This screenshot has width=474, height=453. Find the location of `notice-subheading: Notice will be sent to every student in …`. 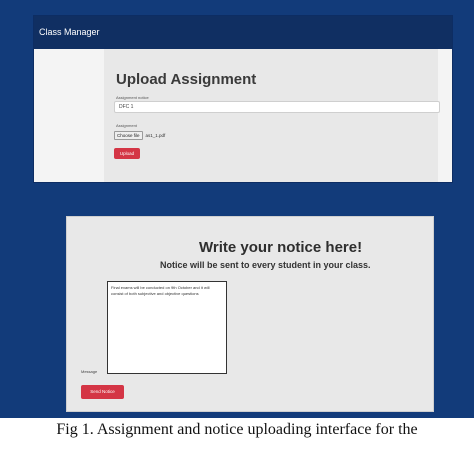

notice-subheading: Notice will be sent to every student in … is located at coordinates (265, 265).